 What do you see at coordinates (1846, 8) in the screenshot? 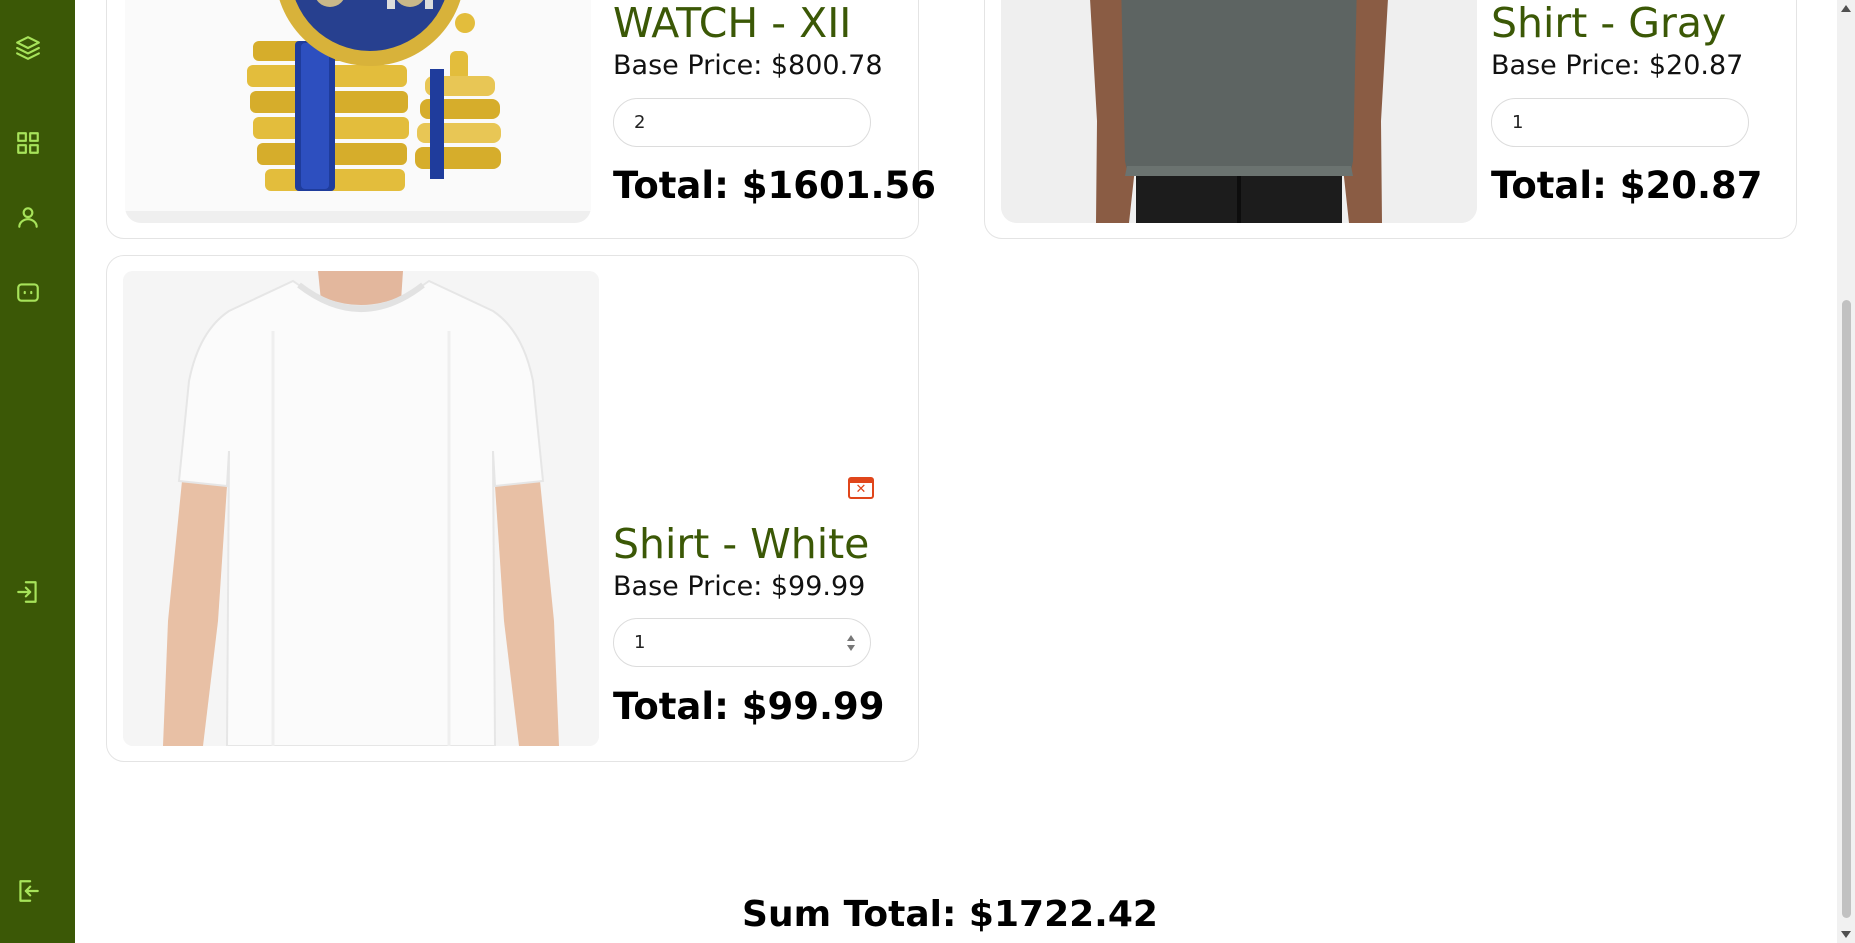
I see `scroll-up-icon` at bounding box center [1846, 8].